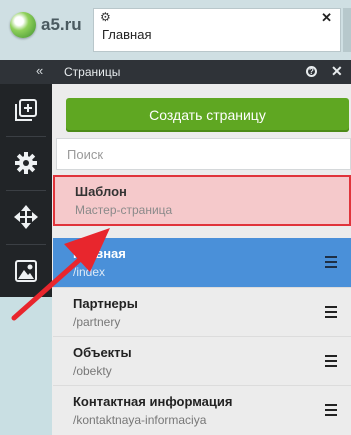 The height and width of the screenshot is (435, 351). Describe the element at coordinates (101, 191) in the screenshot. I see `page-name: Шаблон` at that location.